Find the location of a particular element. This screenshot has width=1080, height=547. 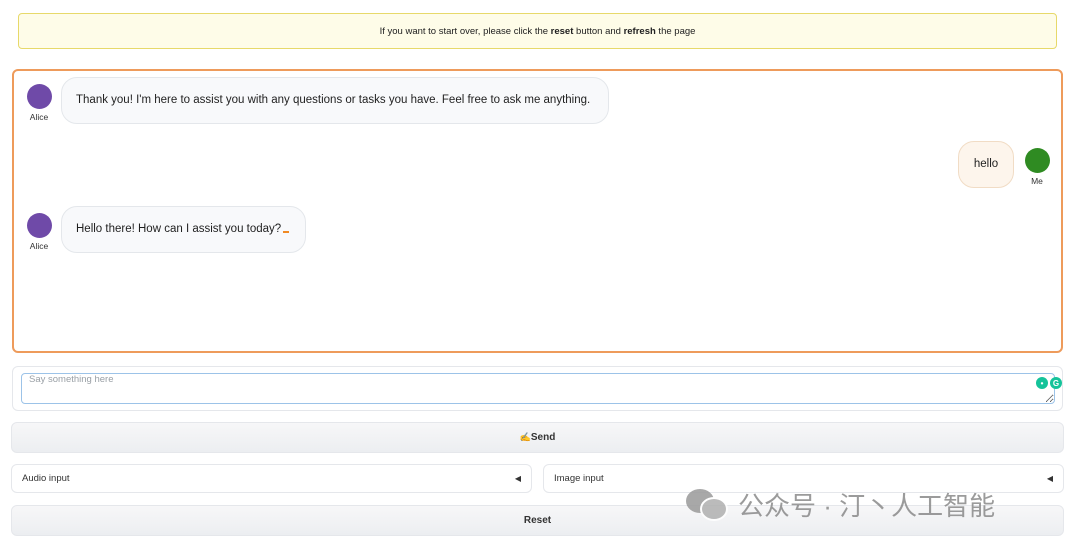

me-avatar-block: Me is located at coordinates (1037, 167).